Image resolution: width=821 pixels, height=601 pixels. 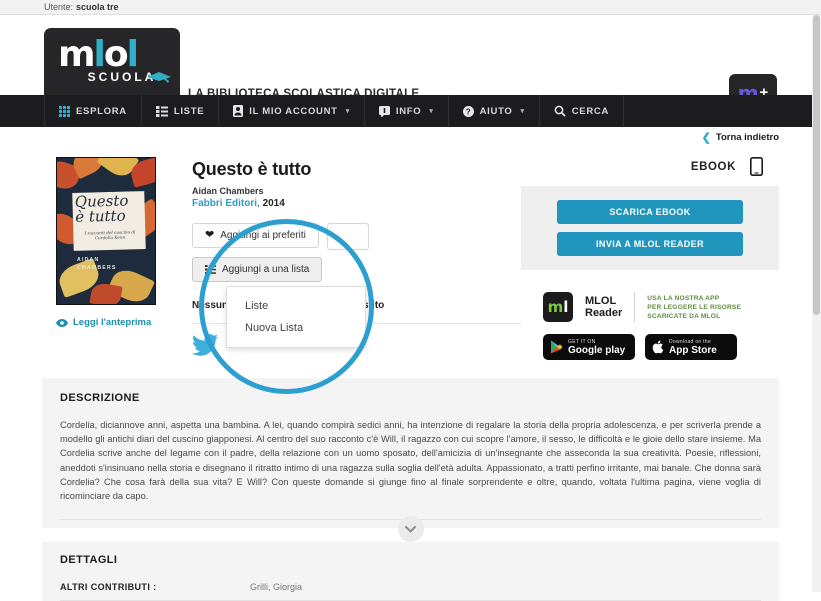 I want to click on download-ebook-button: SCARICA EBOOK, so click(x=650, y=212).